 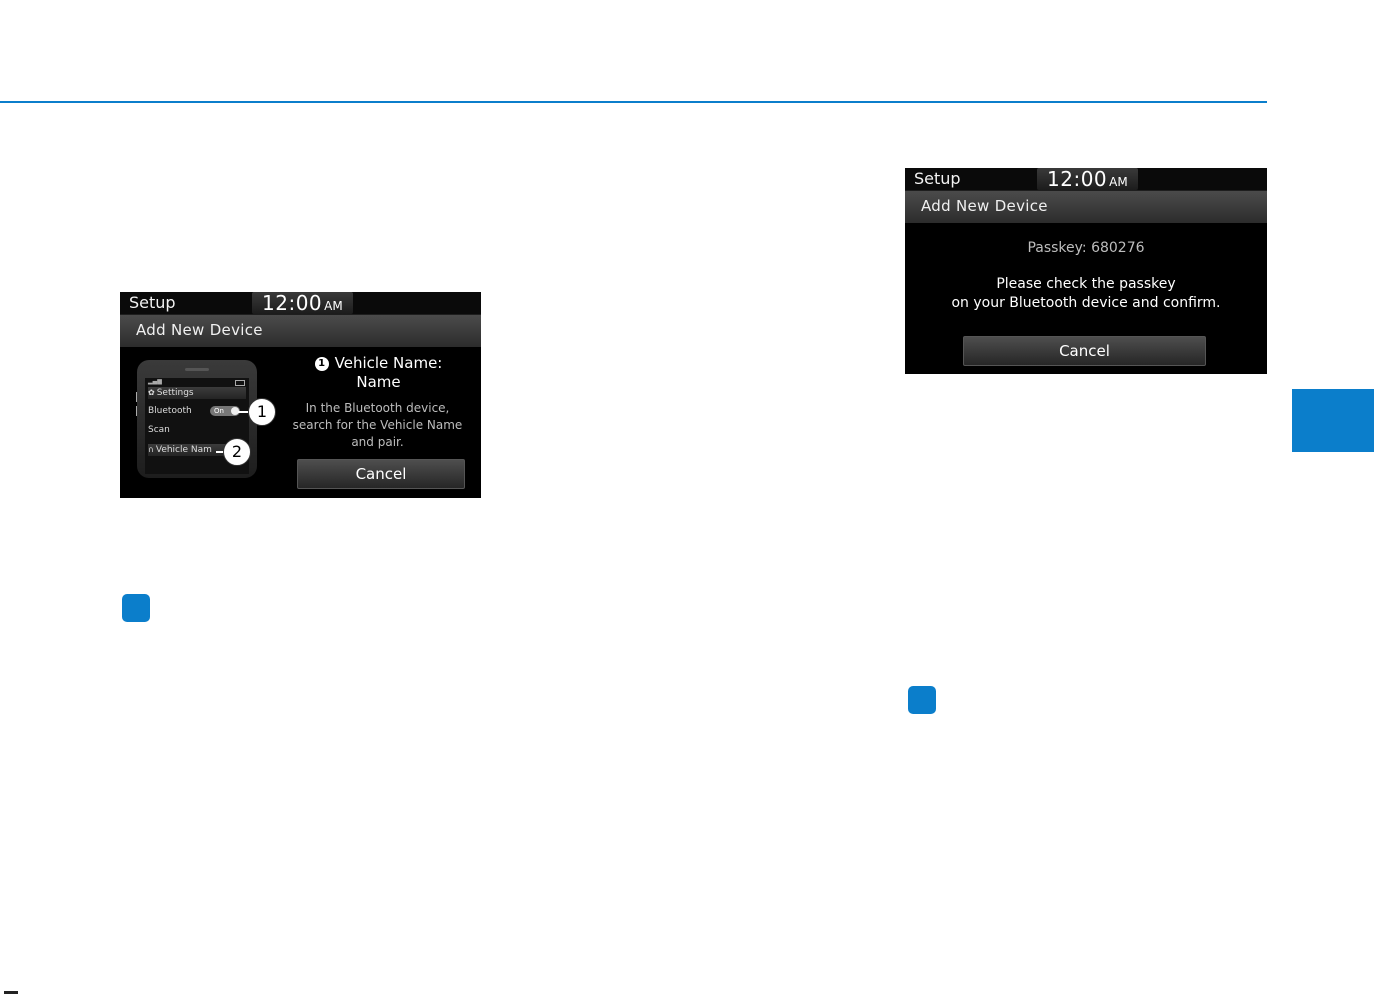 I want to click on instruction-line: In the Bluetooth device,, so click(x=377, y=408).